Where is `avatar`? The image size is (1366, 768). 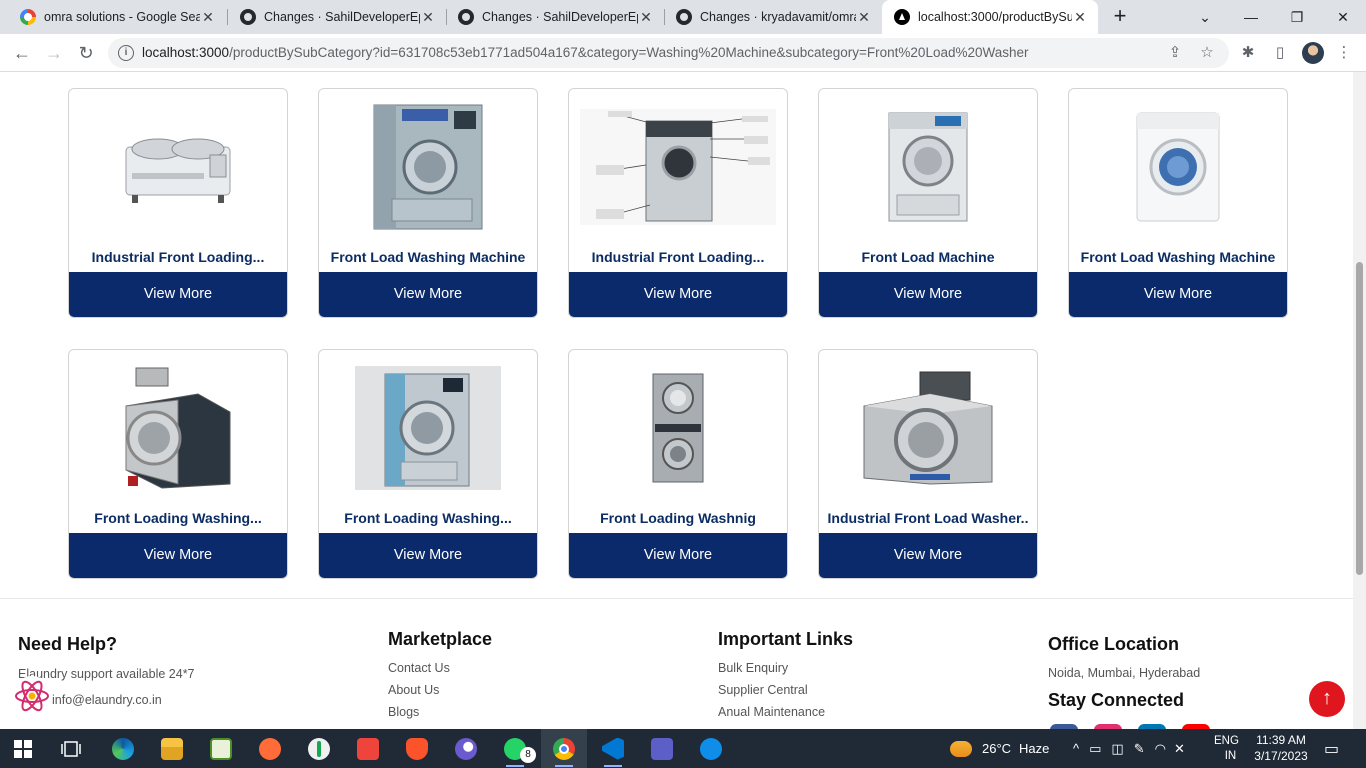 avatar is located at coordinates (1313, 53).